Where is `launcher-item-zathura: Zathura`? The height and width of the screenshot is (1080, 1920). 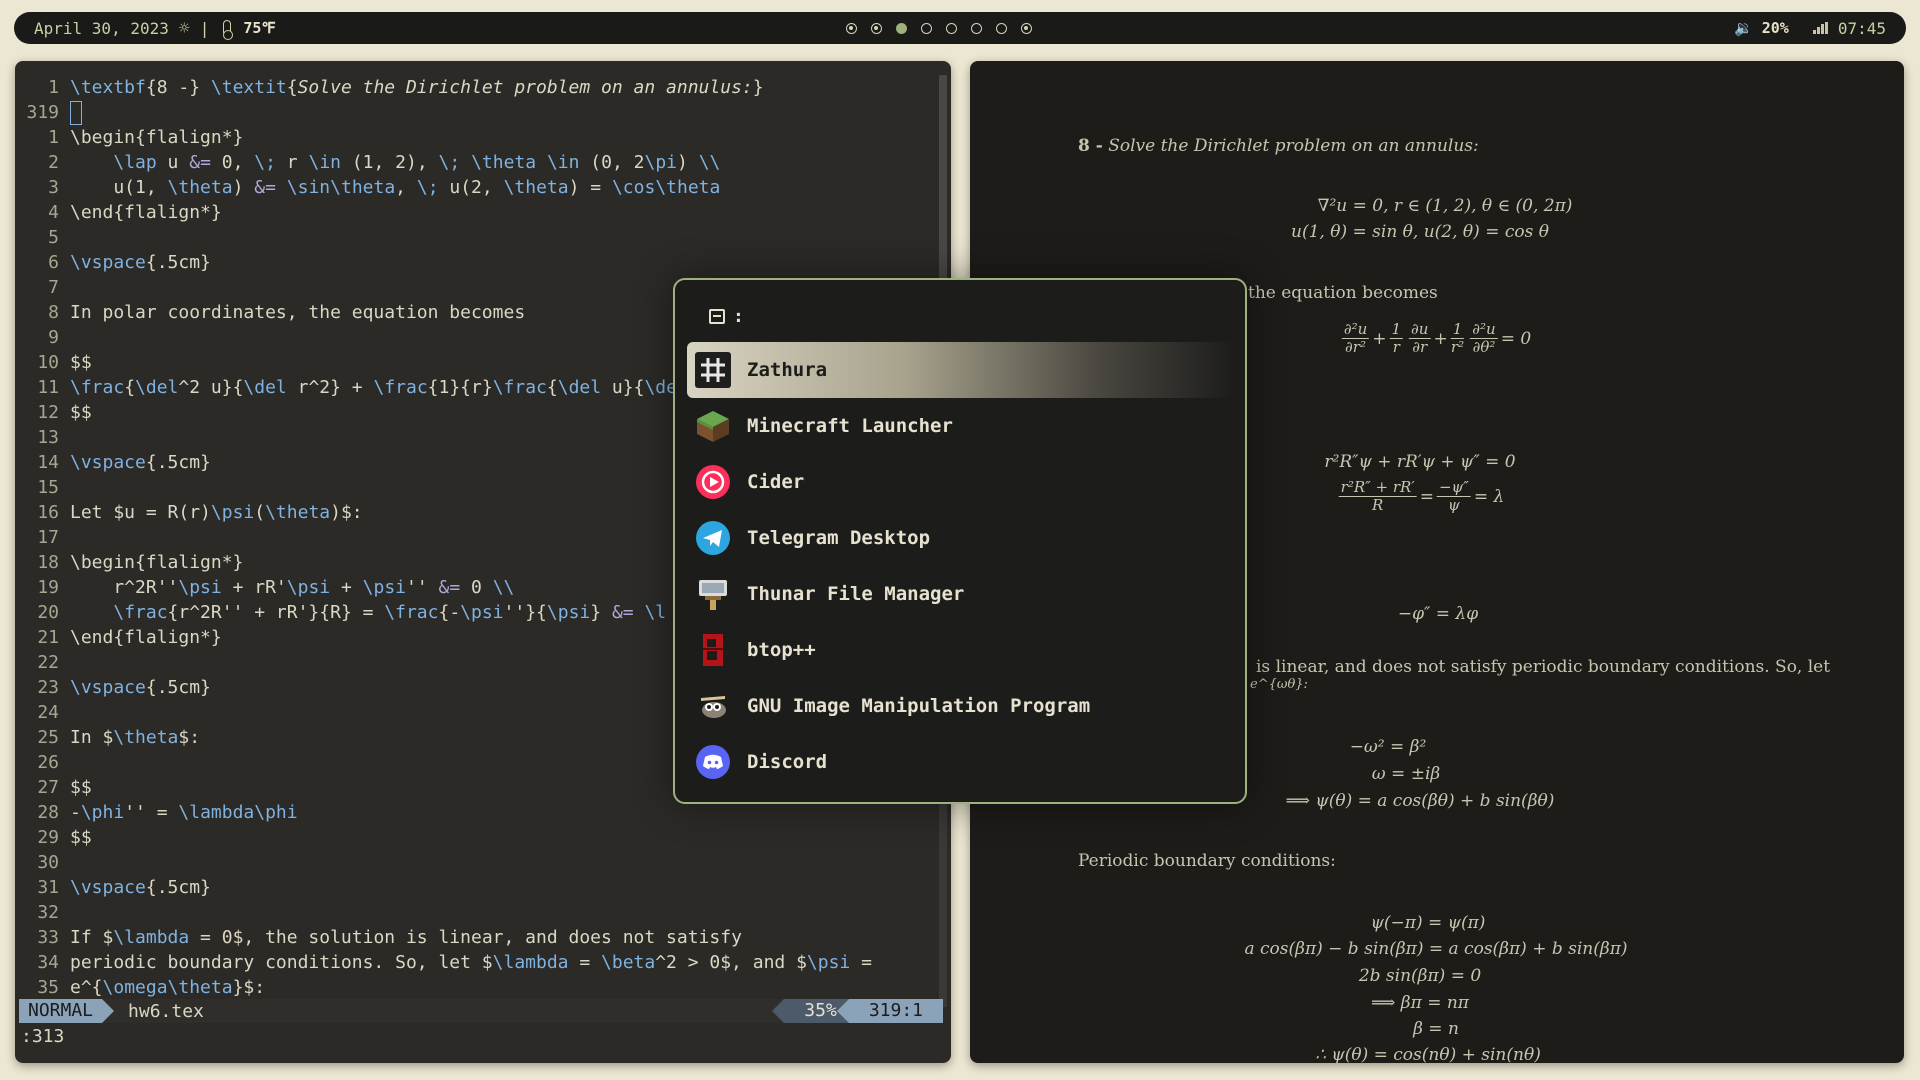
launcher-item-zathura: Zathura is located at coordinates (961, 370).